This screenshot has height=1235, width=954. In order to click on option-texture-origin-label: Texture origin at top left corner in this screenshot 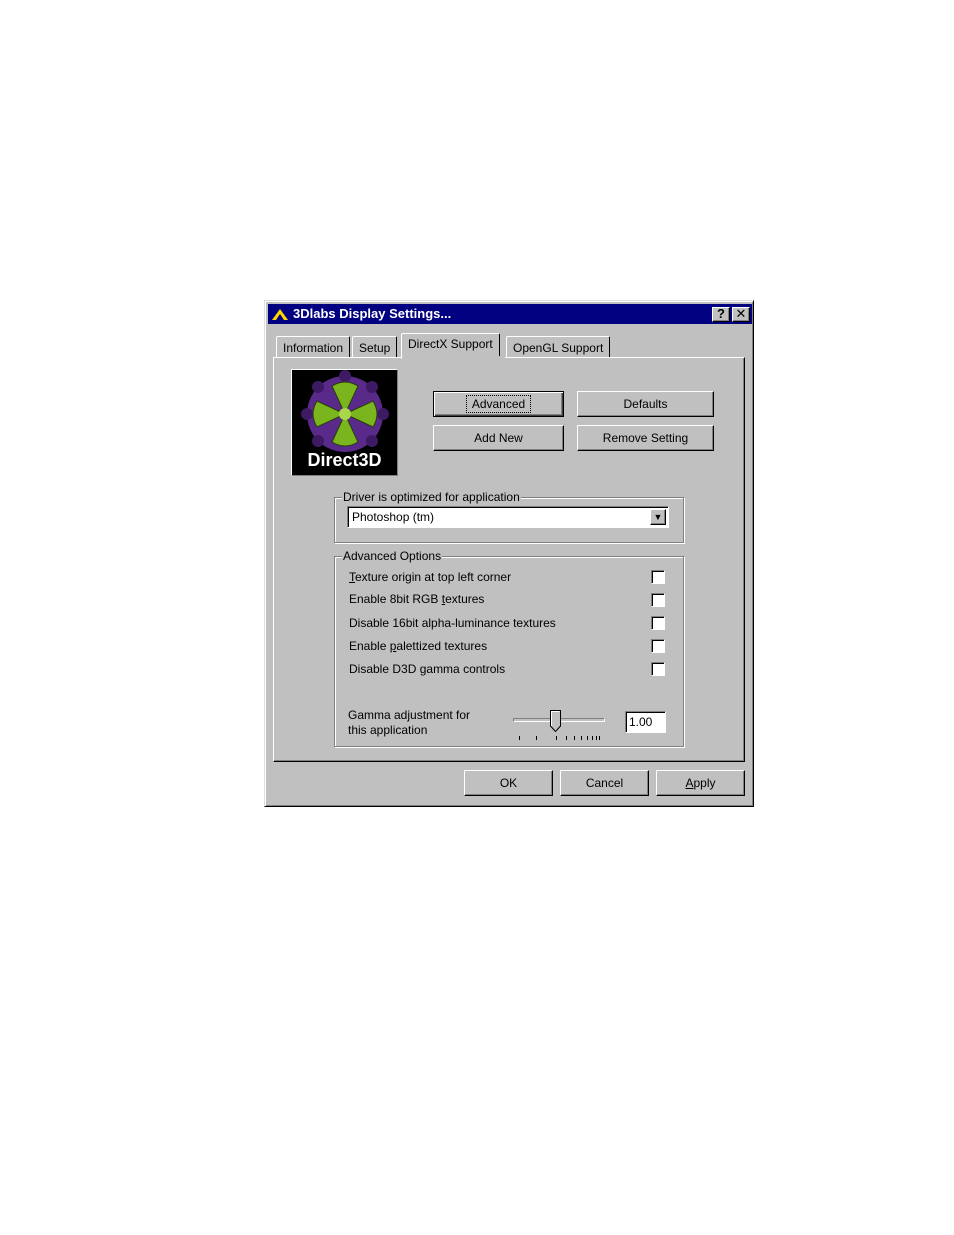, I will do `click(430, 577)`.